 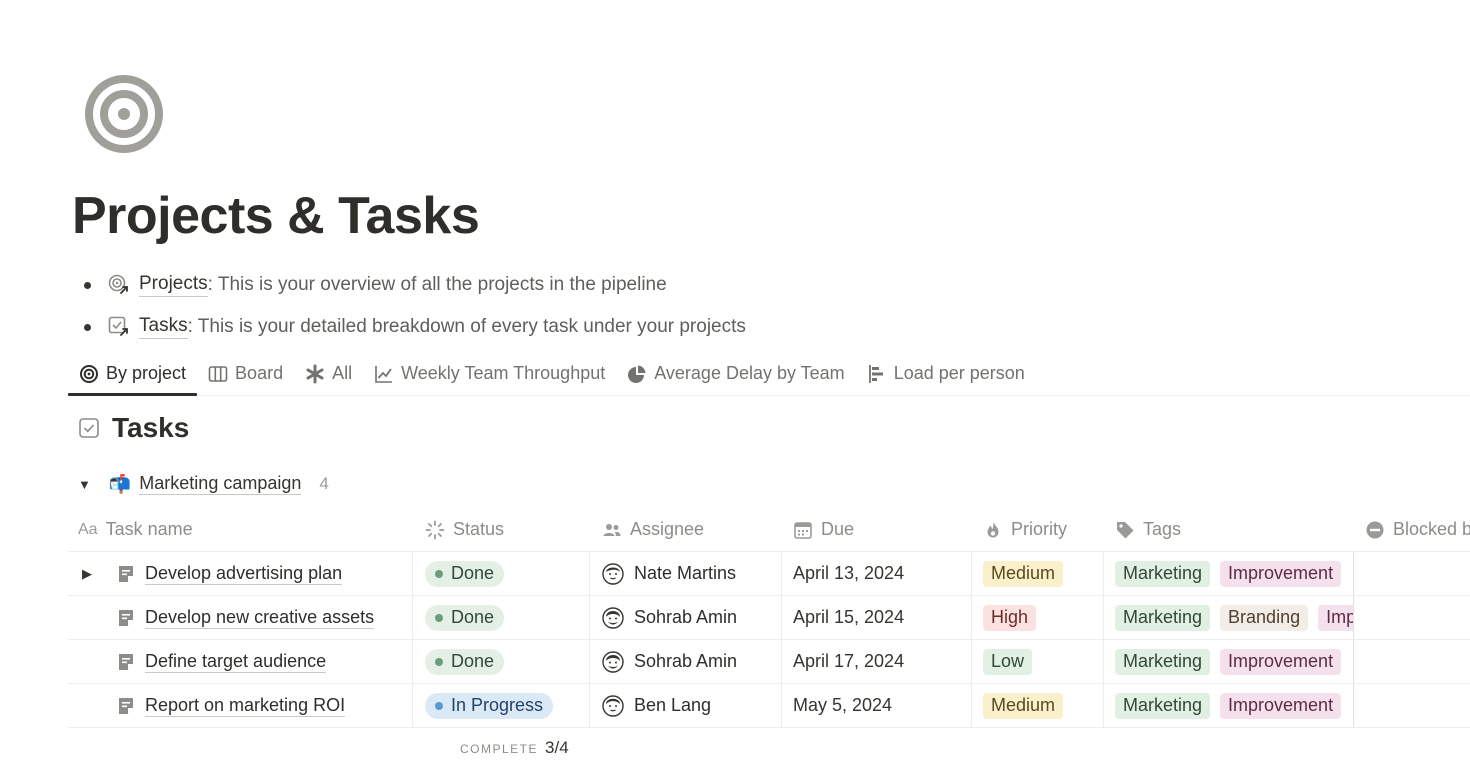 I want to click on tab-label: Weekly Team Throughput, so click(x=503, y=373).